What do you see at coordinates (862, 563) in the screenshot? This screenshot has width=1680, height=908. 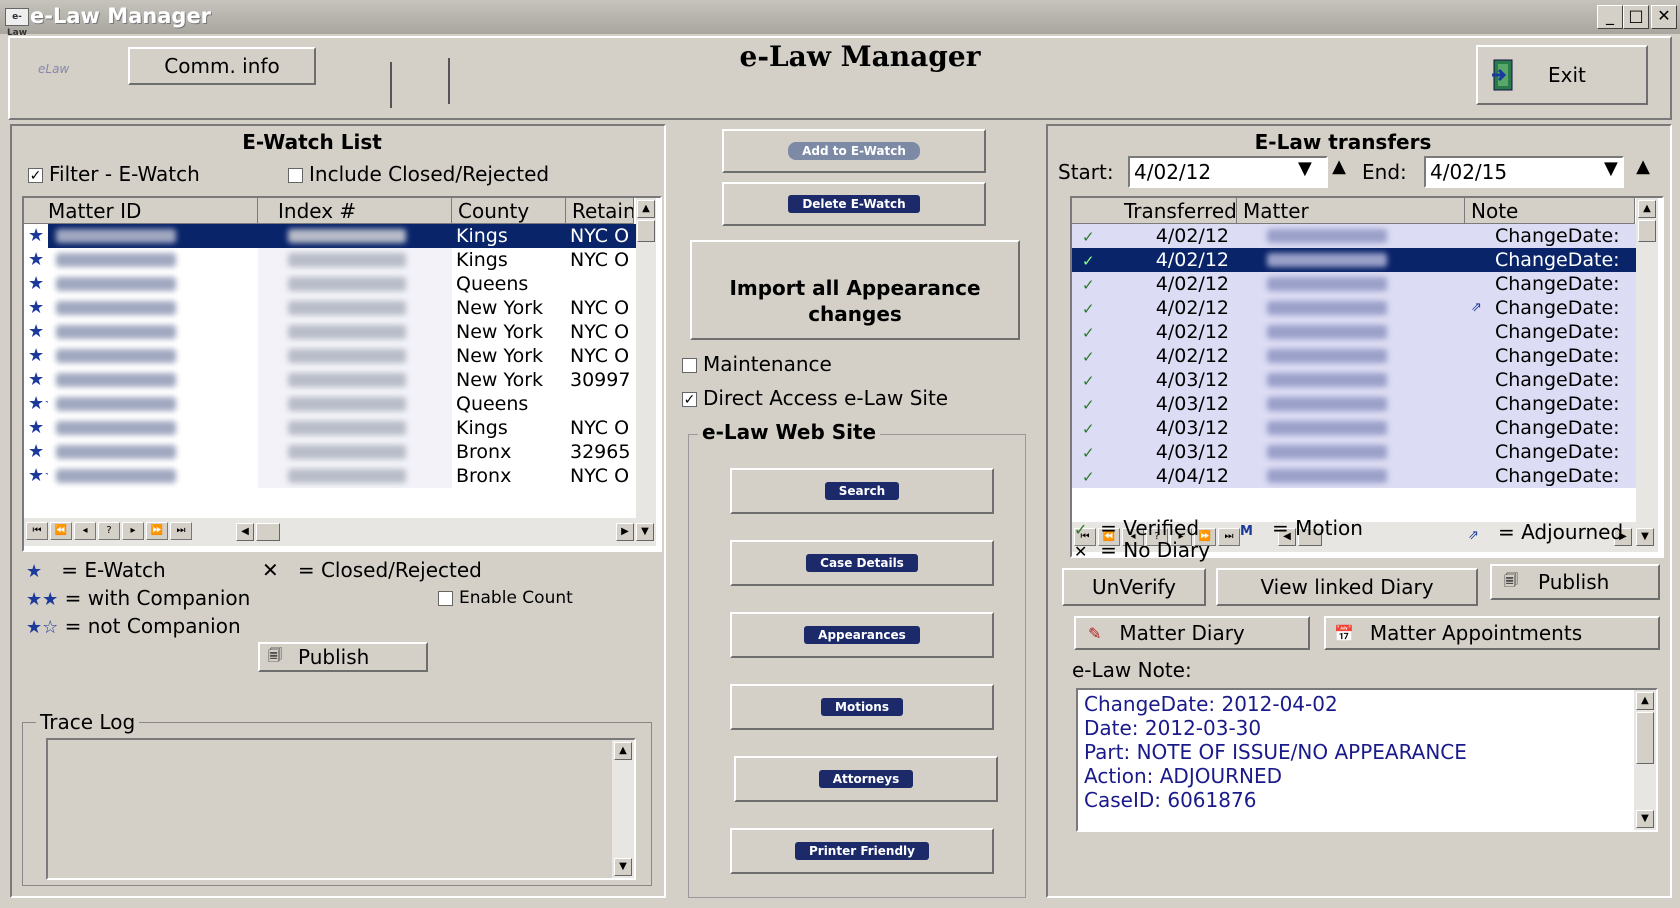 I see `case-details-button: Case Details` at bounding box center [862, 563].